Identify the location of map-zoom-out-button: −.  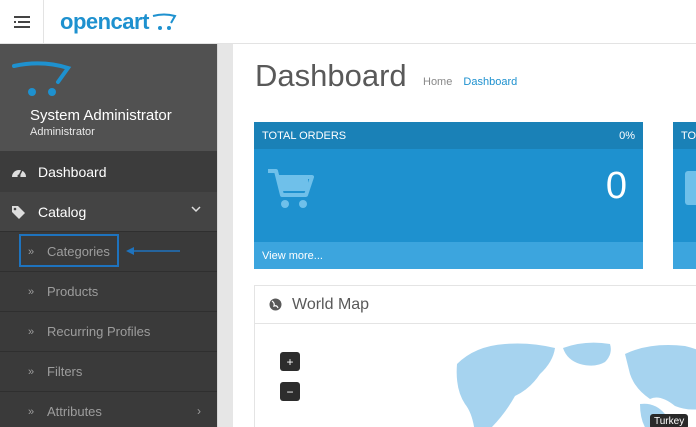
(290, 391).